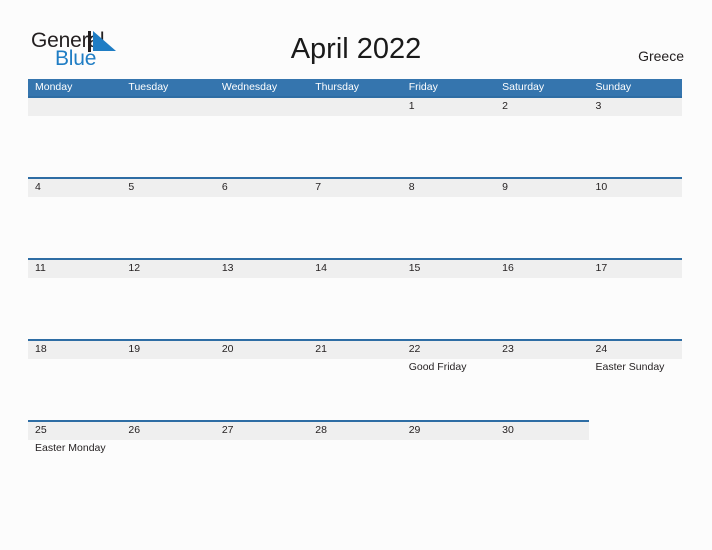 This screenshot has width=712, height=550. I want to click on day-number: 27, so click(227, 430).